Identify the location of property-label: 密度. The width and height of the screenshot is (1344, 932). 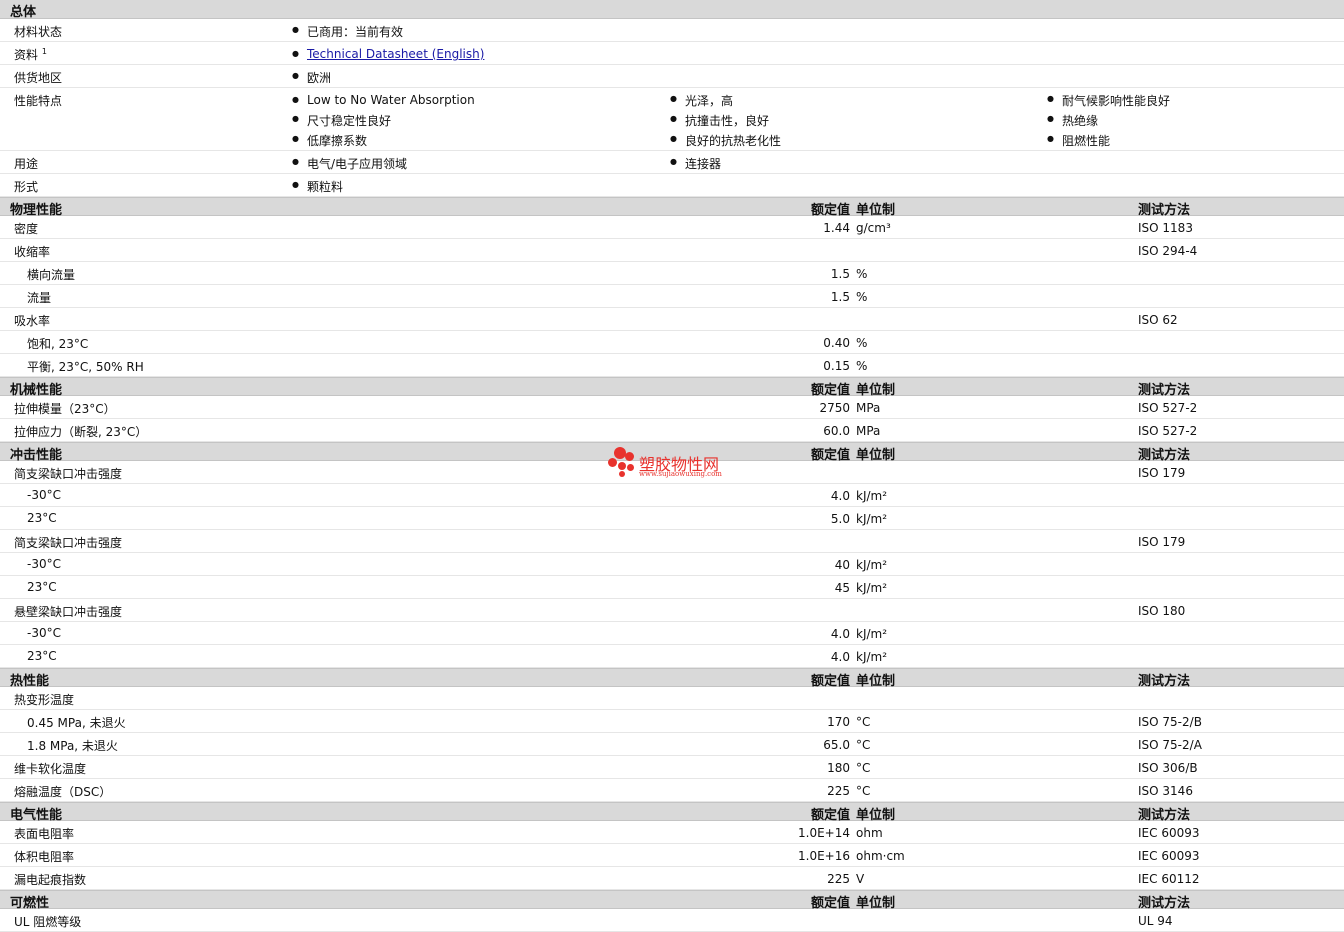
(26, 229).